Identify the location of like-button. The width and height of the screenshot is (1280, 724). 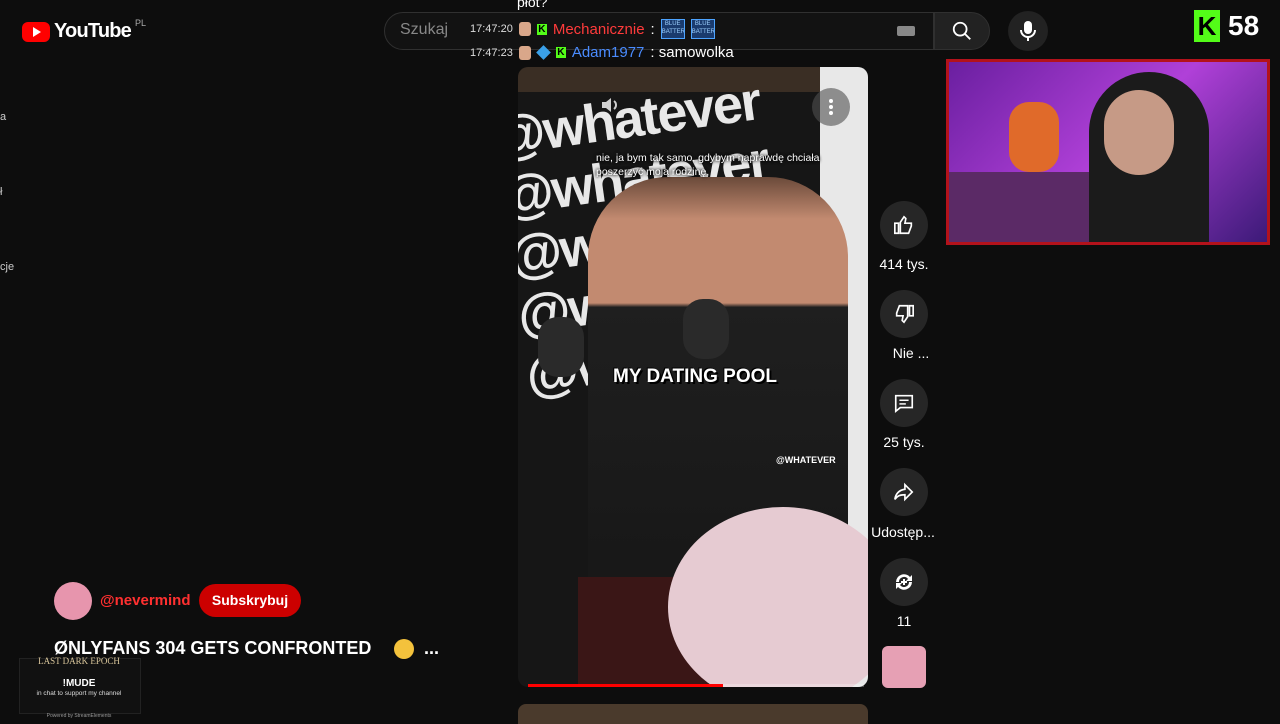
(904, 225).